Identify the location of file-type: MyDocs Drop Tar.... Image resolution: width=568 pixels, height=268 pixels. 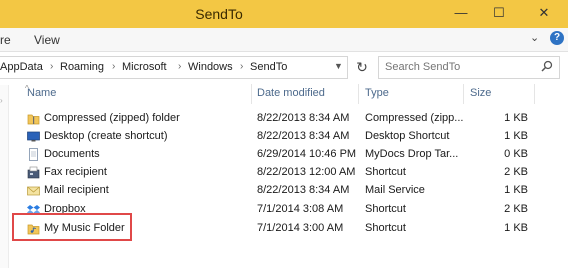
(412, 154).